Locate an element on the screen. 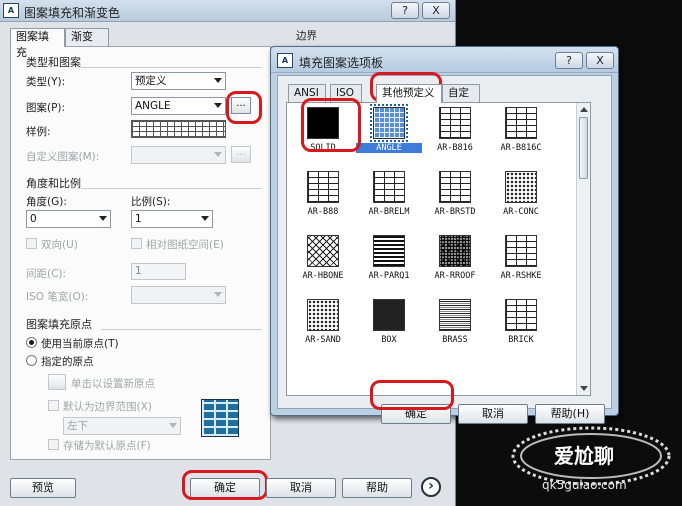  tab-gradient: 渐变色 is located at coordinates (87, 43).